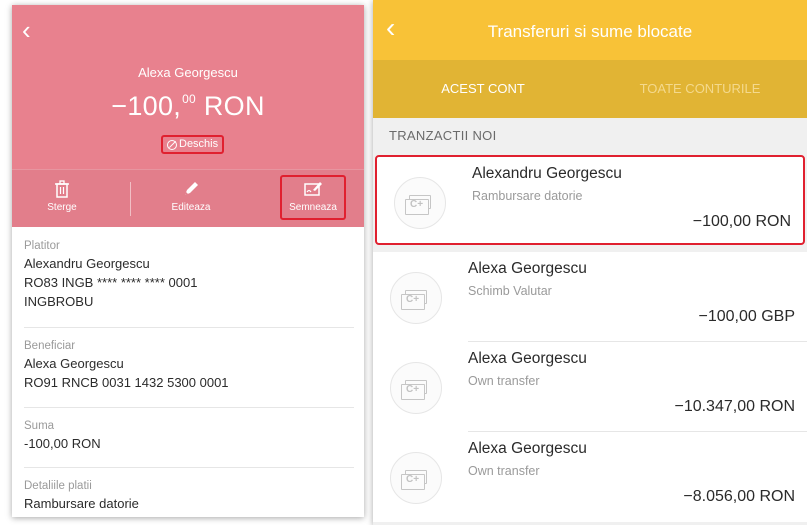 The image size is (807, 525). I want to click on action-divider, so click(130, 199).